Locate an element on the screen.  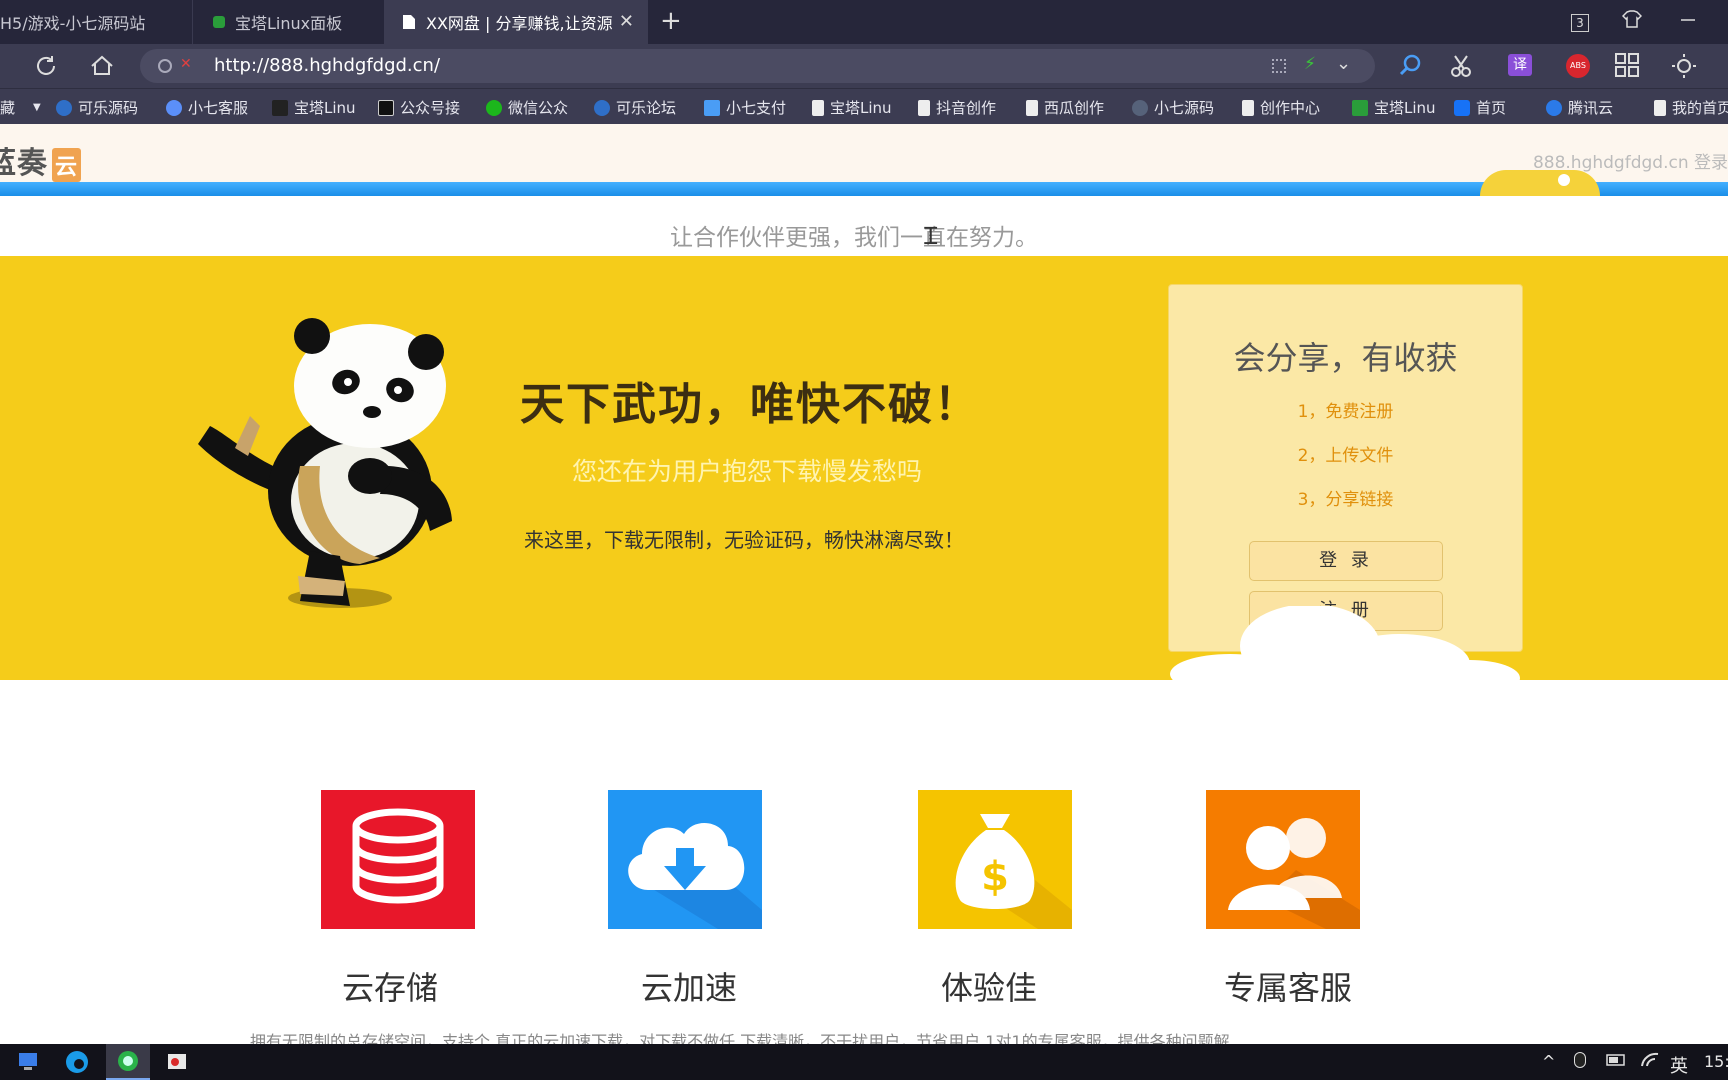
tencent-cloud-icon is located at coordinates (1554, 107).